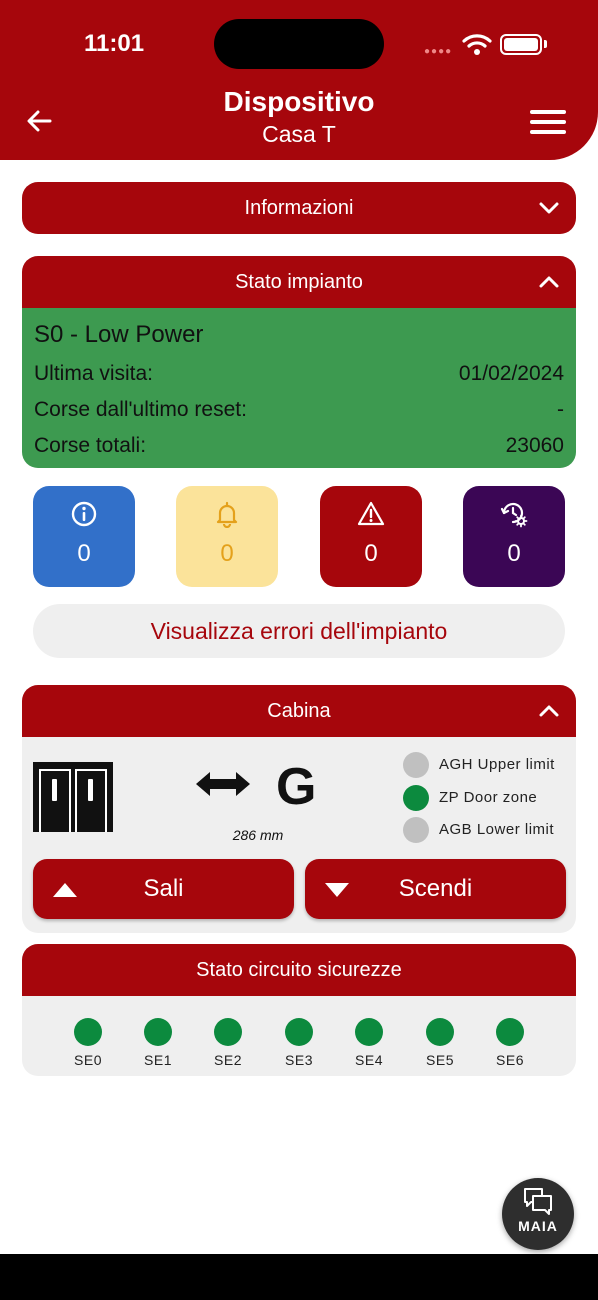  What do you see at coordinates (258, 835) in the screenshot?
I see `distance-value: 286 mm` at bounding box center [258, 835].